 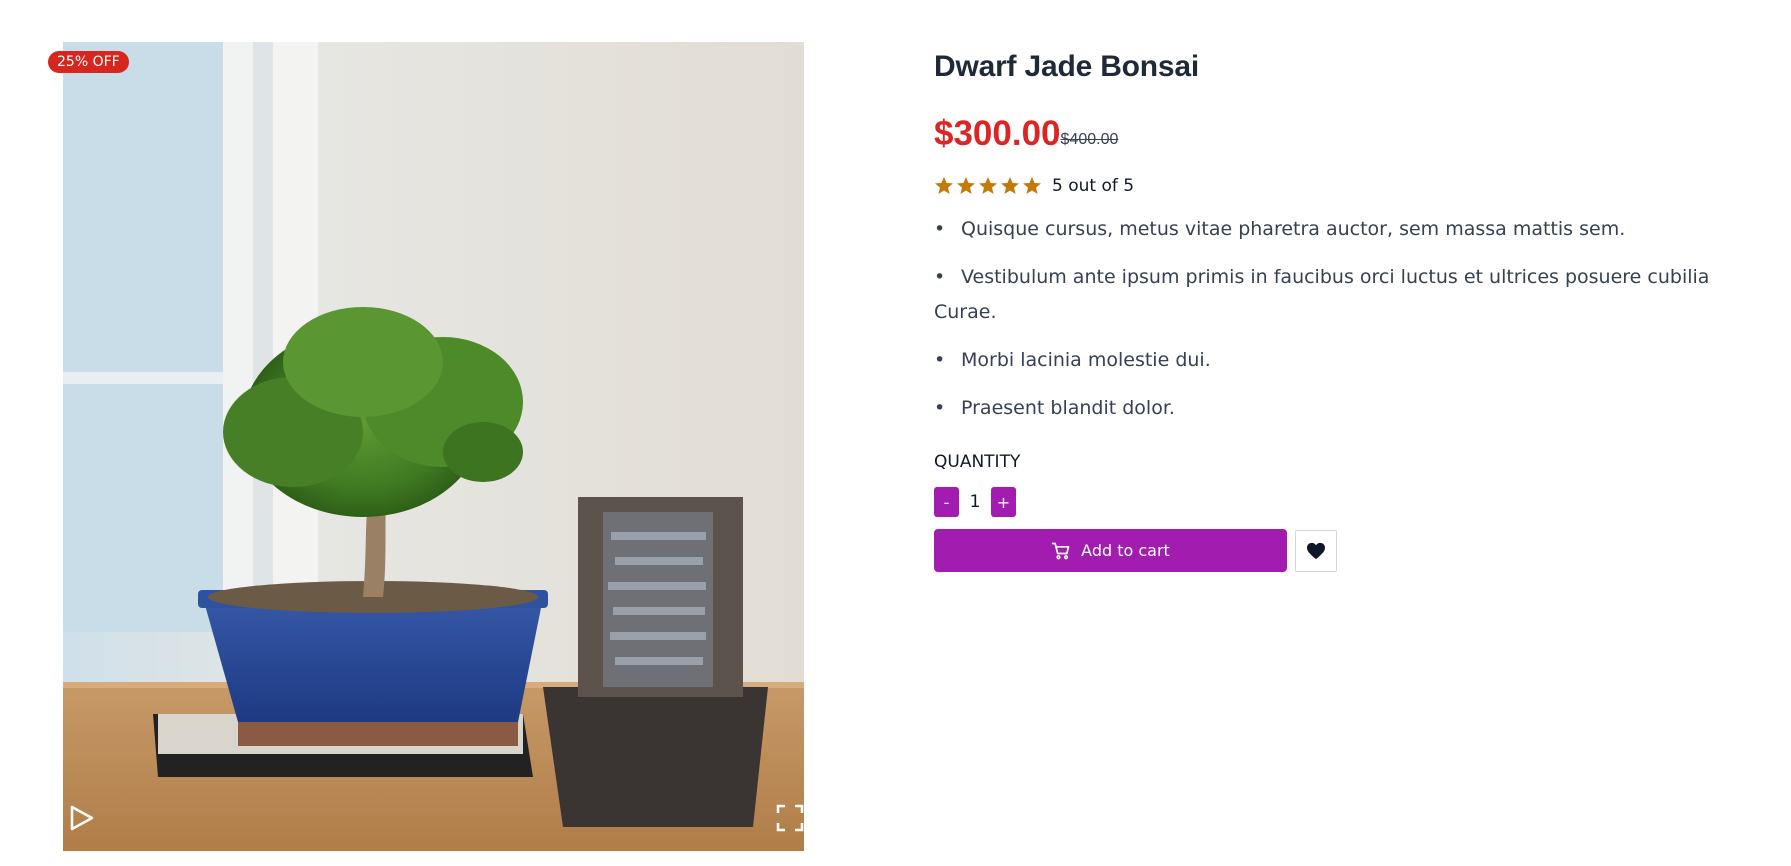 I want to click on feature-text: Morbi lacinia molestie dui., so click(x=1086, y=360).